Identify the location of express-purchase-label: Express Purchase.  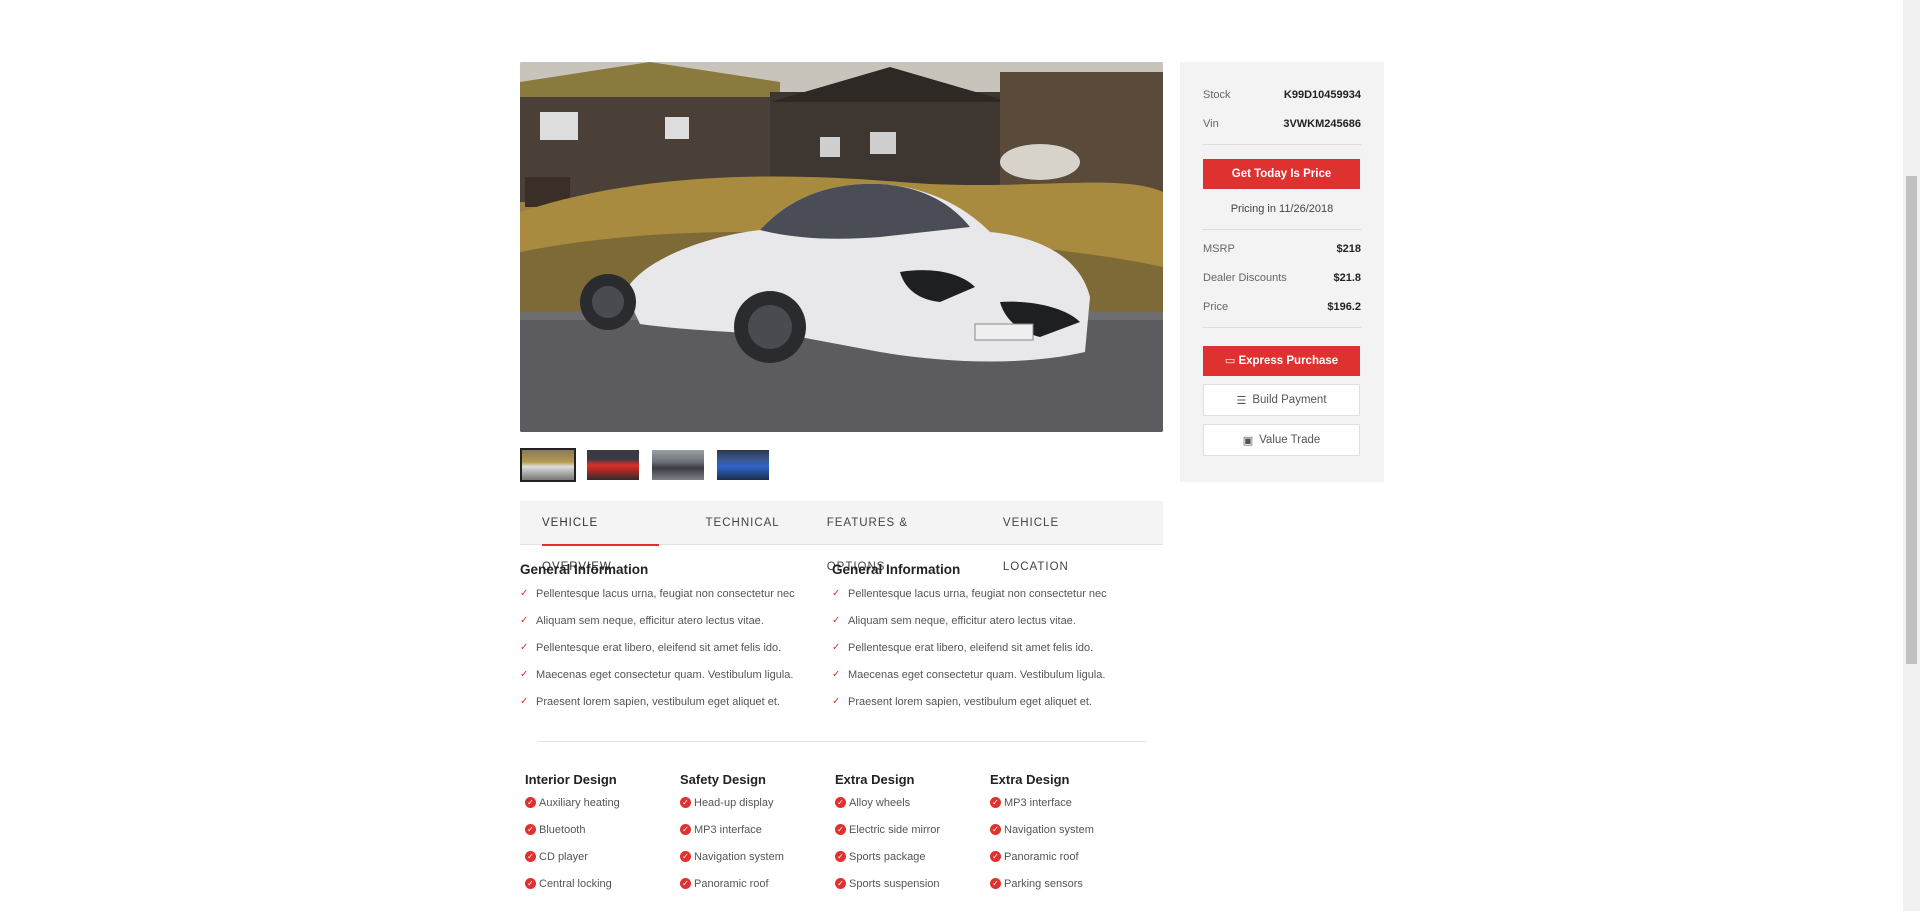
(1288, 361).